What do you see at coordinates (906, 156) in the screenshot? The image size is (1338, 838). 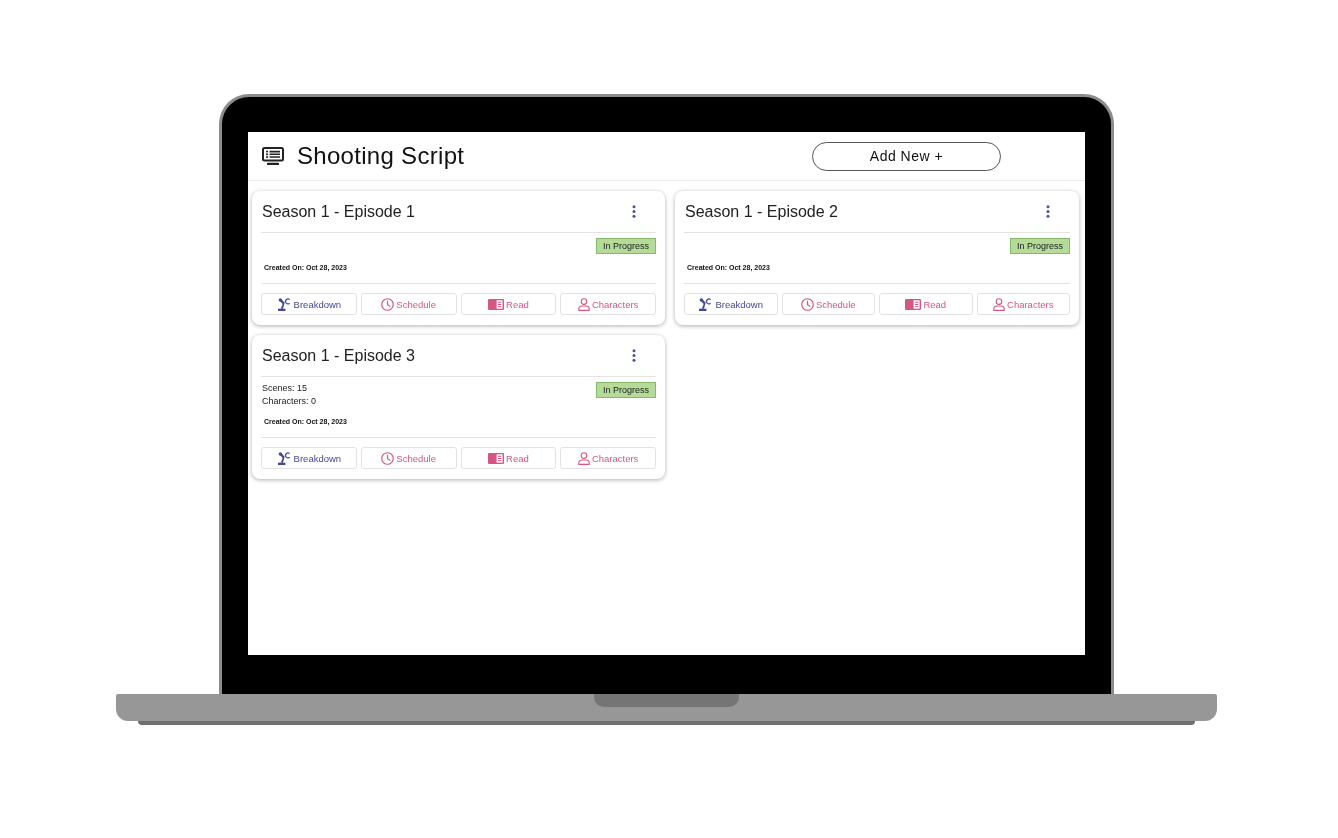 I see `add-new-button: Add New +` at bounding box center [906, 156].